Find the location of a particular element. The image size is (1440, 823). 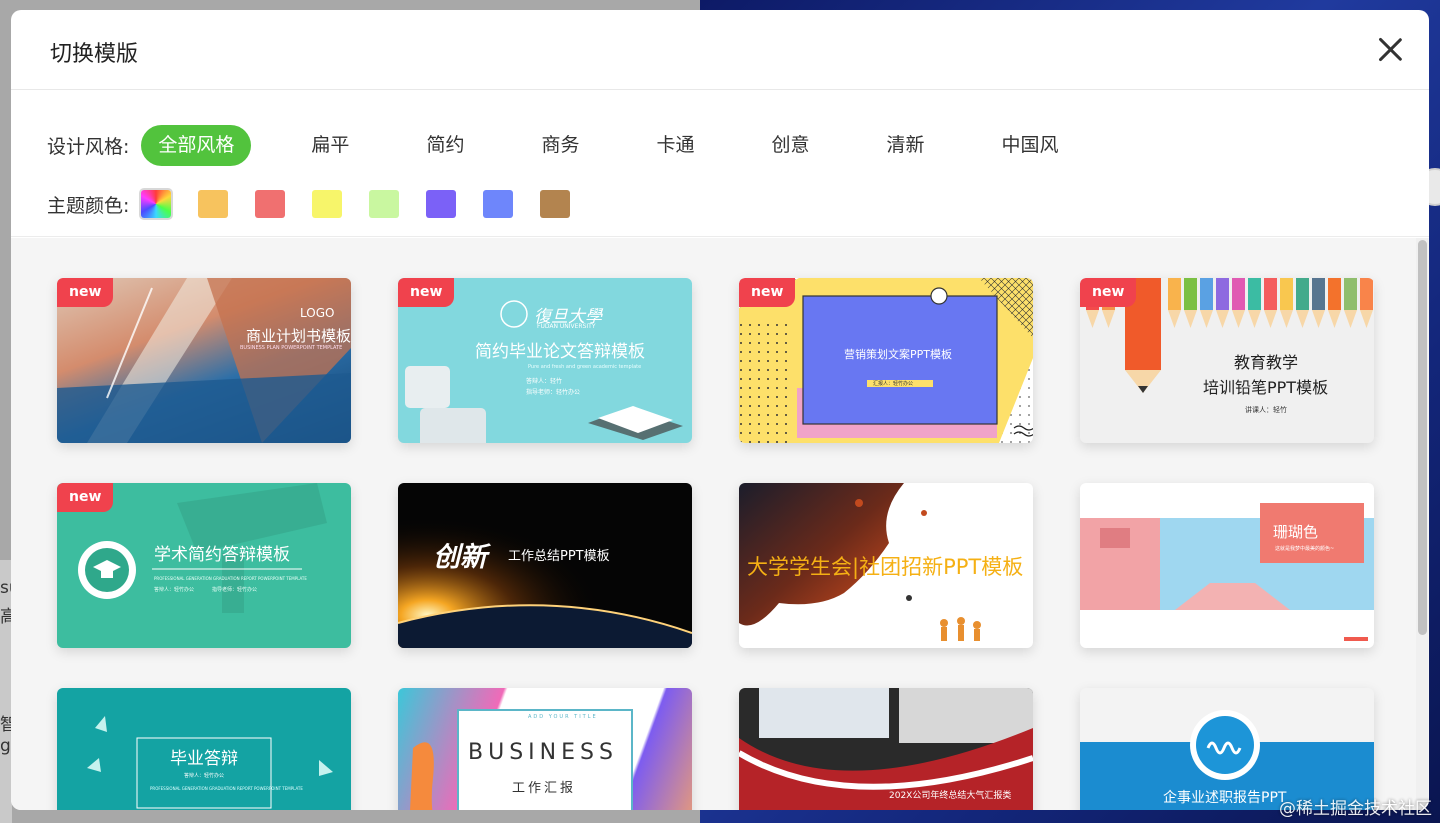

style-option-fresh: 清新 is located at coordinates (906, 145).